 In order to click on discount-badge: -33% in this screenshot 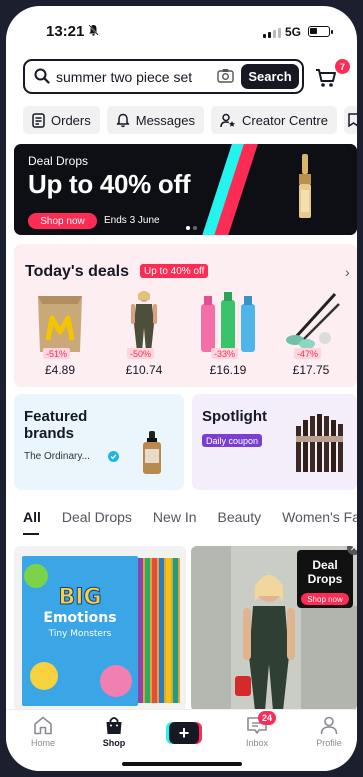, I will do `click(225, 353)`.